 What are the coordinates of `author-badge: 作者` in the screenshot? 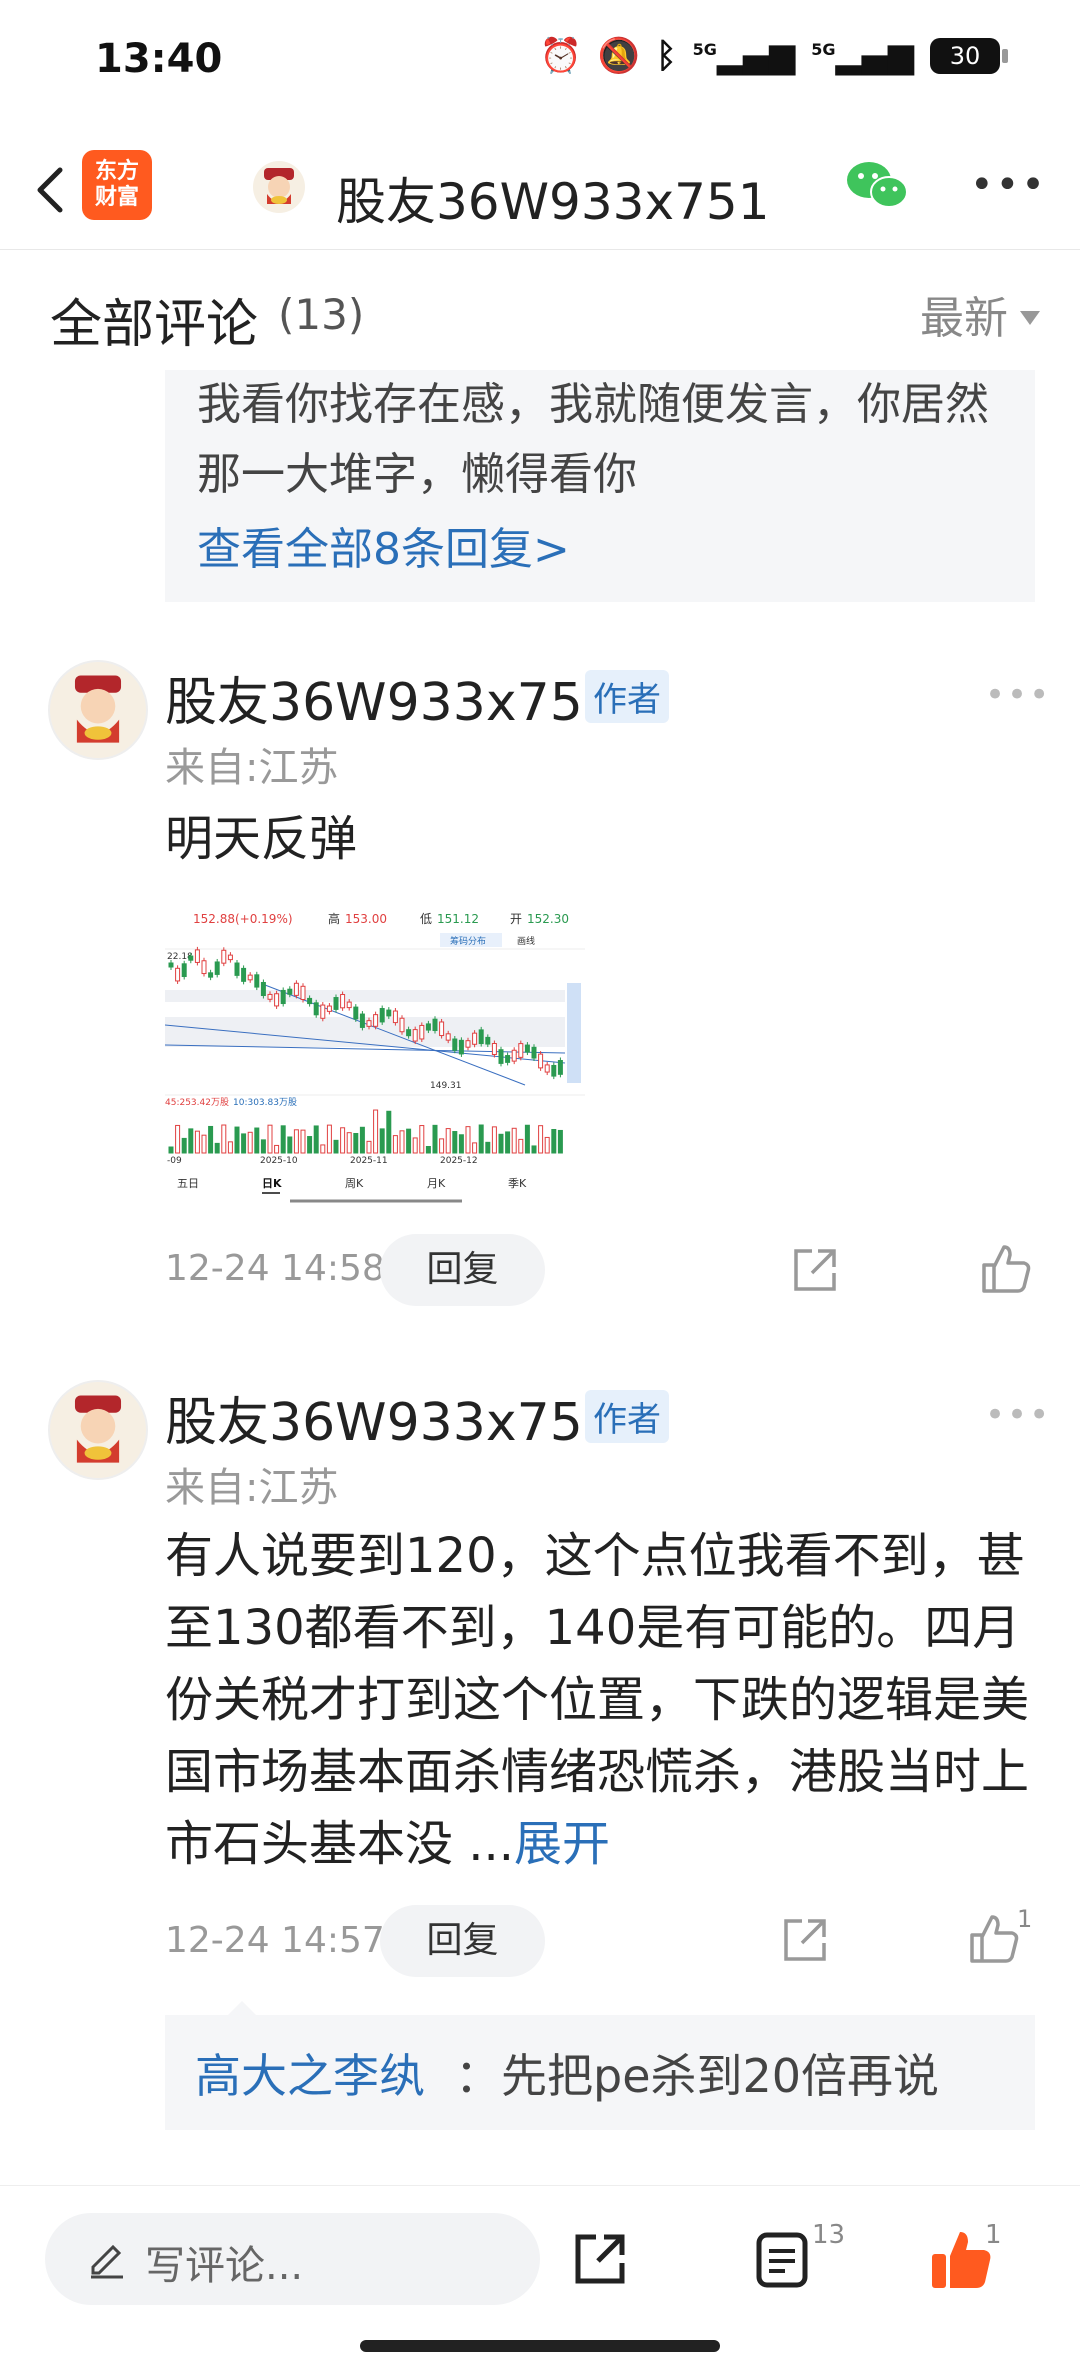 It's located at (627, 696).